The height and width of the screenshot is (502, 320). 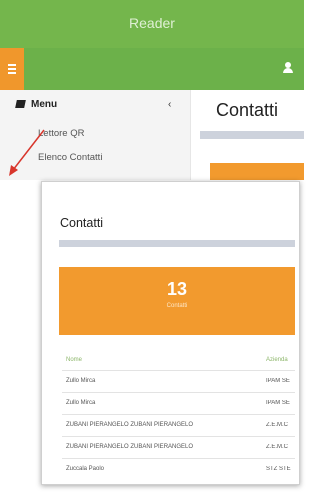 What do you see at coordinates (247, 110) in the screenshot?
I see `page-title: Contatti` at bounding box center [247, 110].